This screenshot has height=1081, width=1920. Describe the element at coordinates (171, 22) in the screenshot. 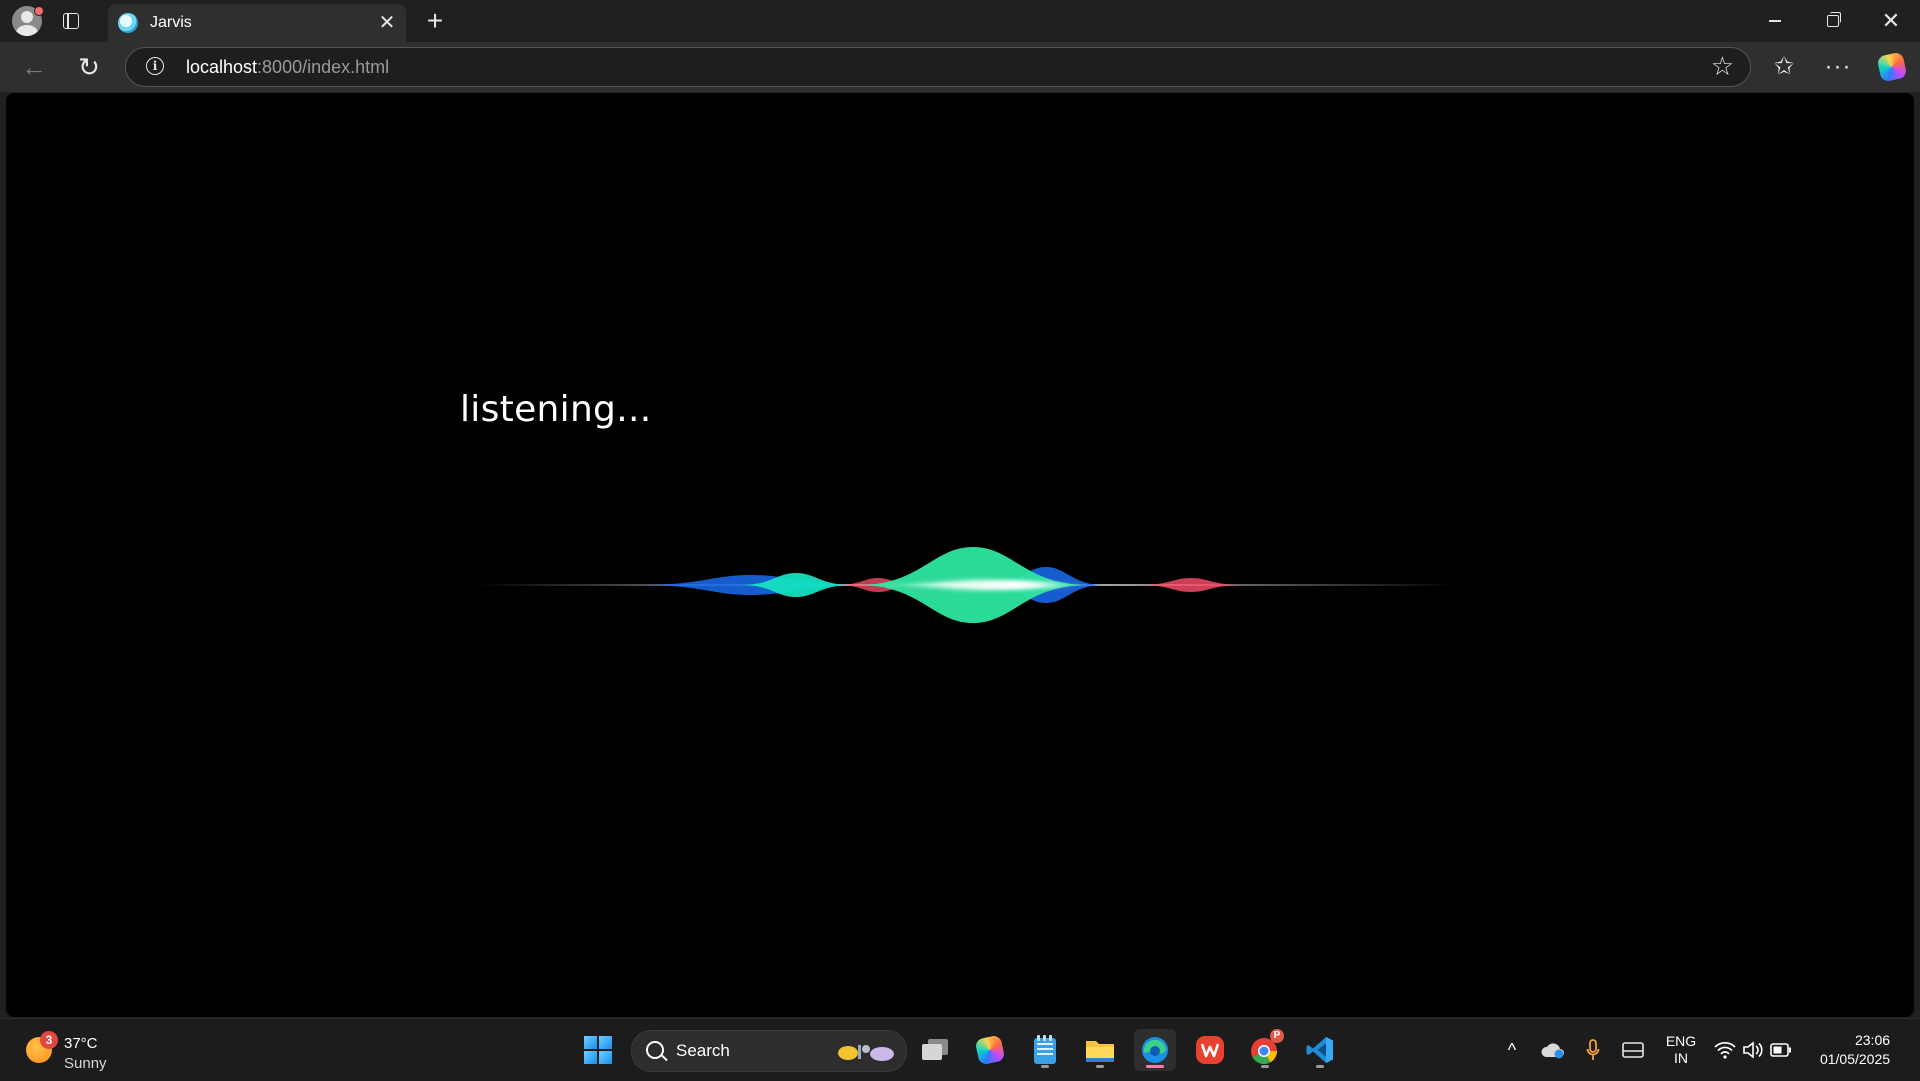

I see `tab-title: Jarvis` at that location.